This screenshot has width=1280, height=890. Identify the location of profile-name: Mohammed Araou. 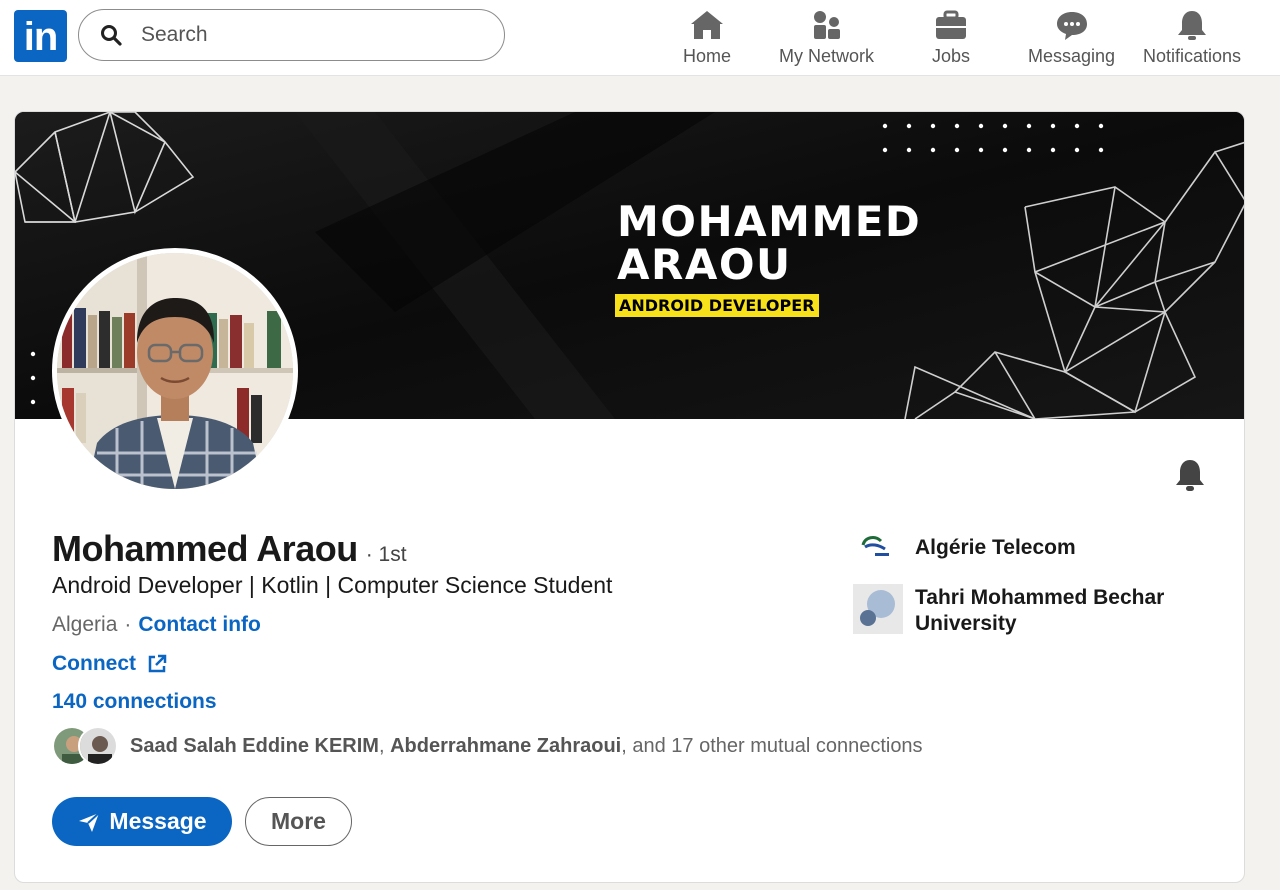
(205, 548).